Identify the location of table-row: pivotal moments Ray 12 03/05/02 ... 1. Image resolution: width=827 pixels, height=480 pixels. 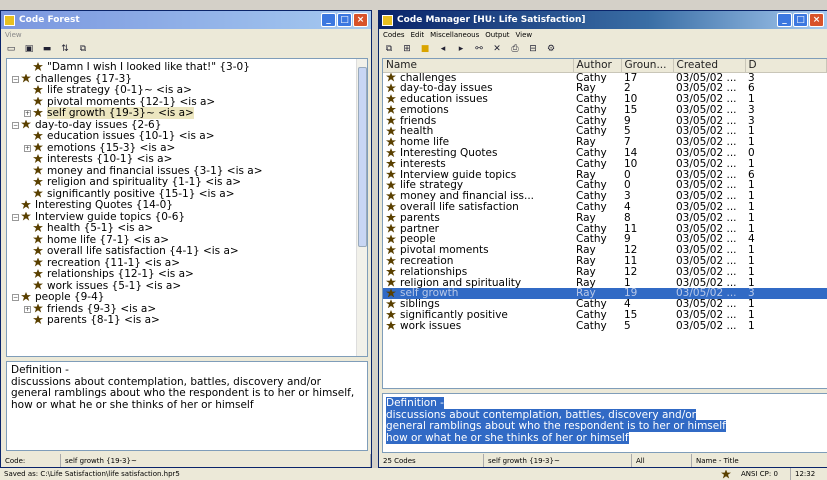
(605, 250).